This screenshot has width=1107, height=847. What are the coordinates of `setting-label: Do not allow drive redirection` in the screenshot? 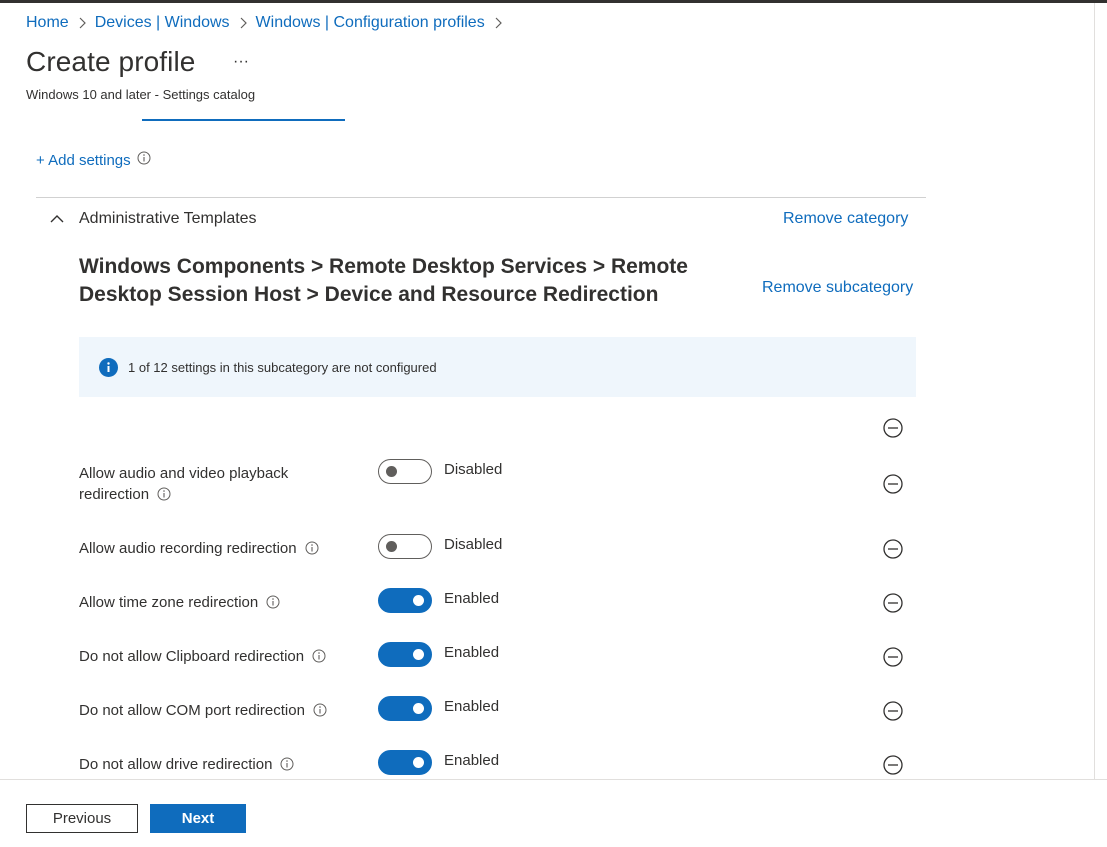 It's located at (219, 765).